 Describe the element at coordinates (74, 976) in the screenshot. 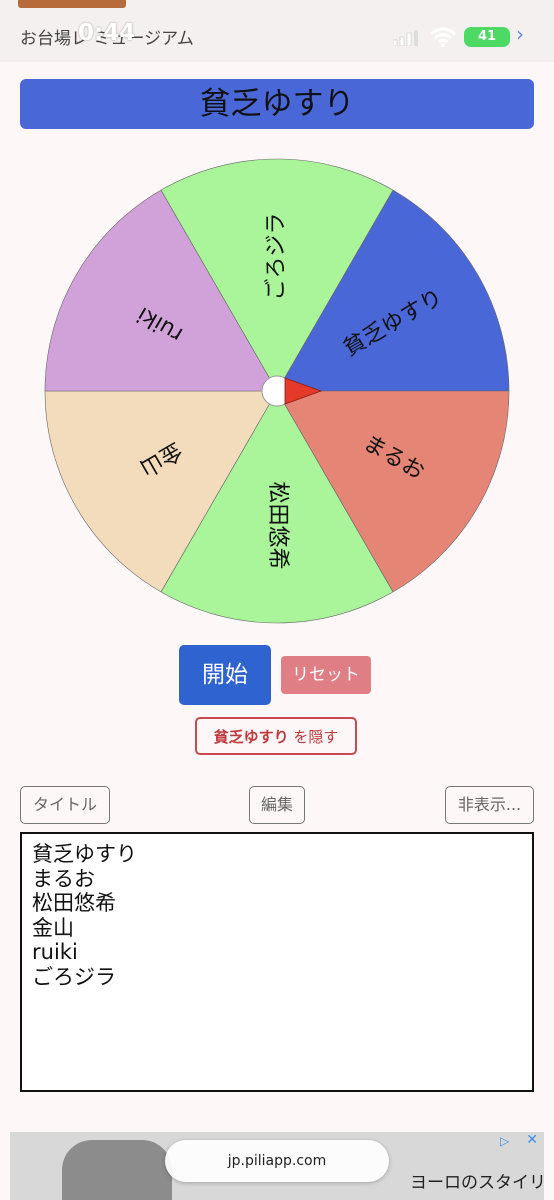

I see `list-item: ごろジラ` at that location.